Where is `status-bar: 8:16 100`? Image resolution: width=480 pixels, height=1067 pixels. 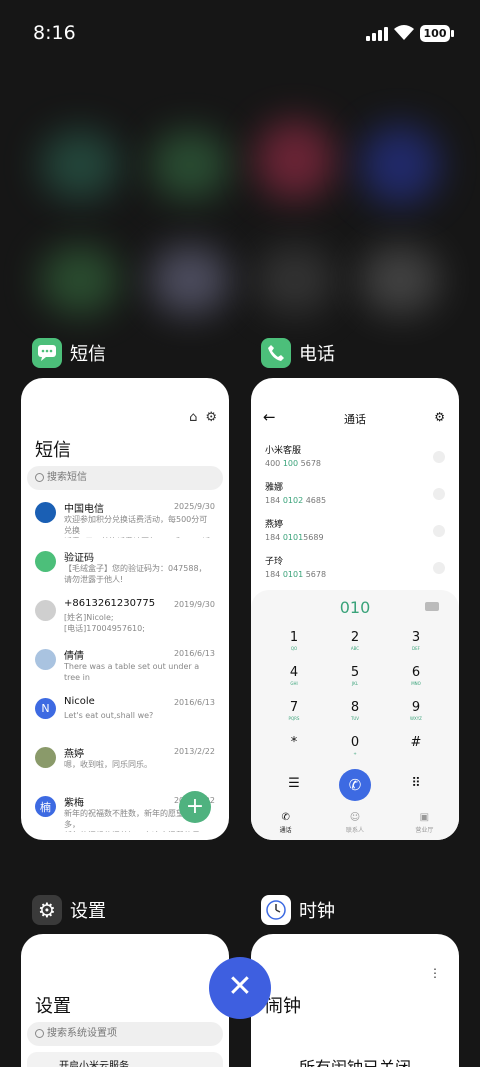 status-bar: 8:16 100 is located at coordinates (240, 33).